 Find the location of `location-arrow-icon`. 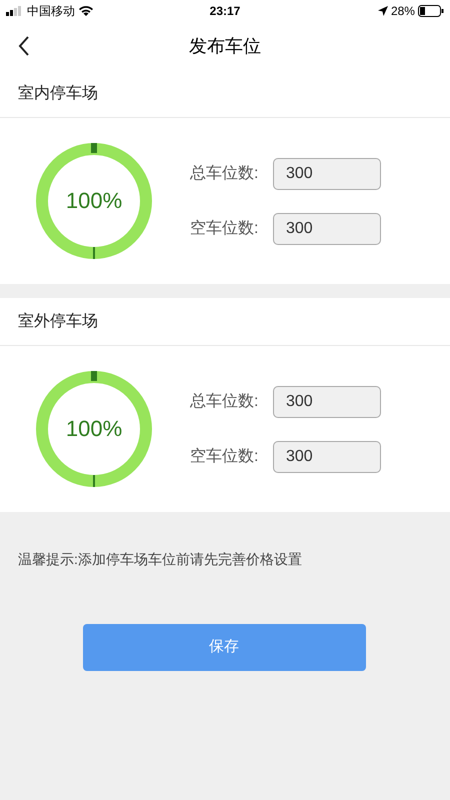

location-arrow-icon is located at coordinates (383, 11).